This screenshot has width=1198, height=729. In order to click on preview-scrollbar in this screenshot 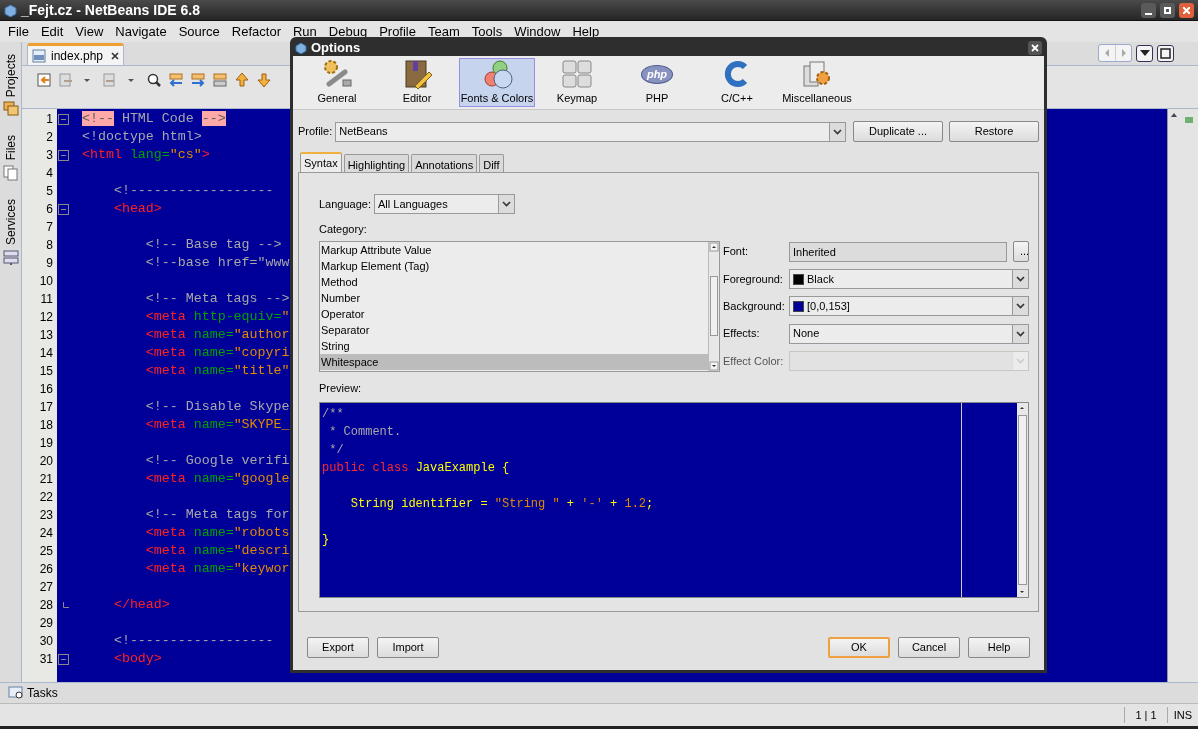, I will do `click(1022, 500)`.